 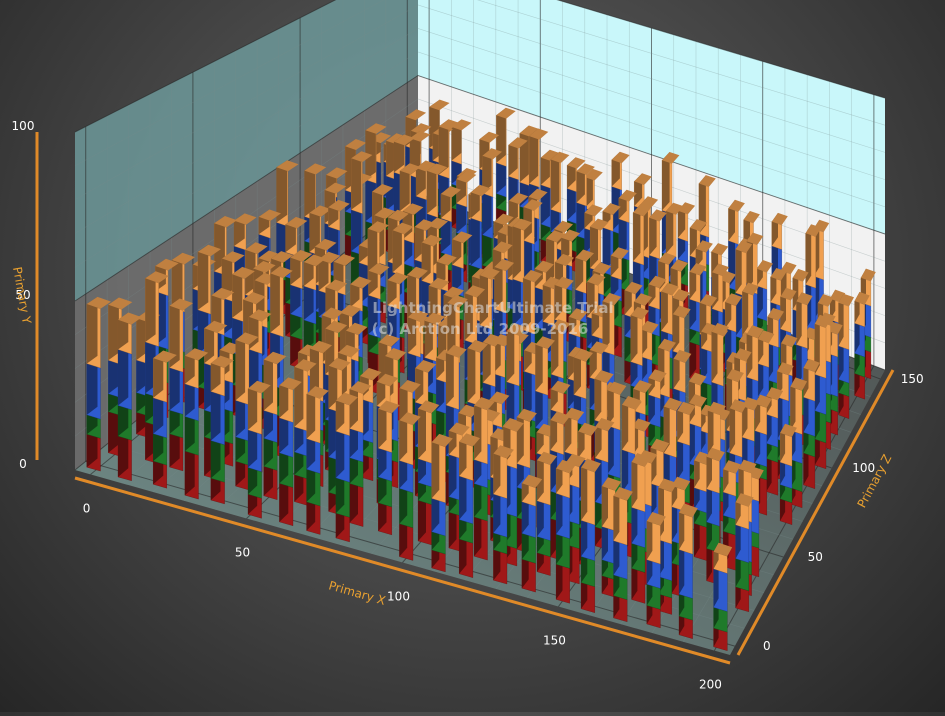 I want to click on x-tick-label: 200, so click(x=710, y=685).